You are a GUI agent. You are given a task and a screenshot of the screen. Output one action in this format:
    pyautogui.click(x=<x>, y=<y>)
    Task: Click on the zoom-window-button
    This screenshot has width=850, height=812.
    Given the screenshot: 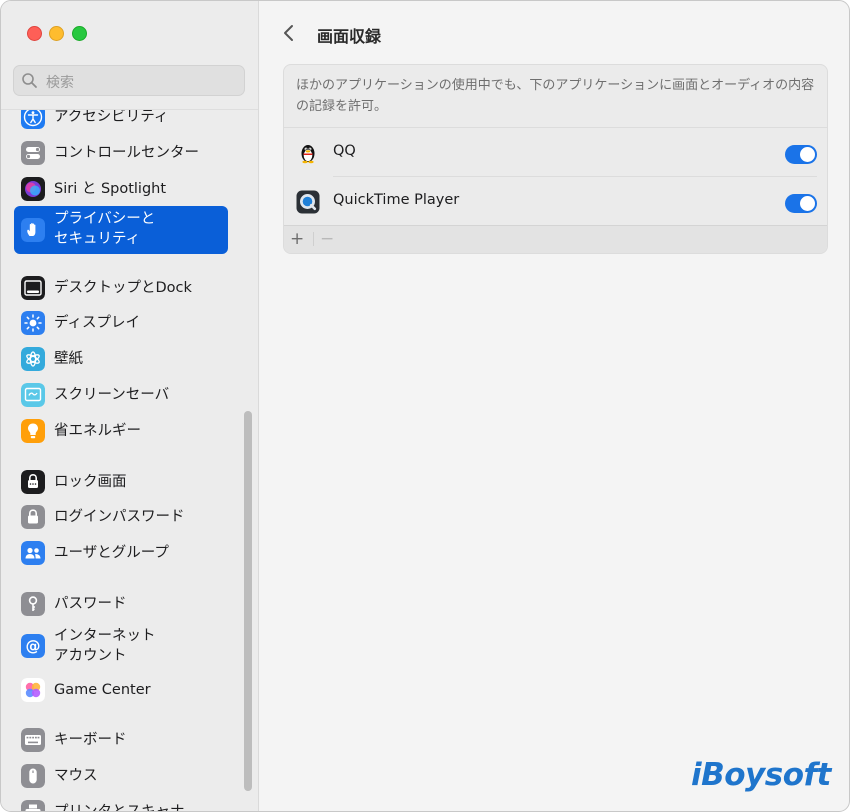 What is the action you would take?
    pyautogui.click(x=79, y=33)
    